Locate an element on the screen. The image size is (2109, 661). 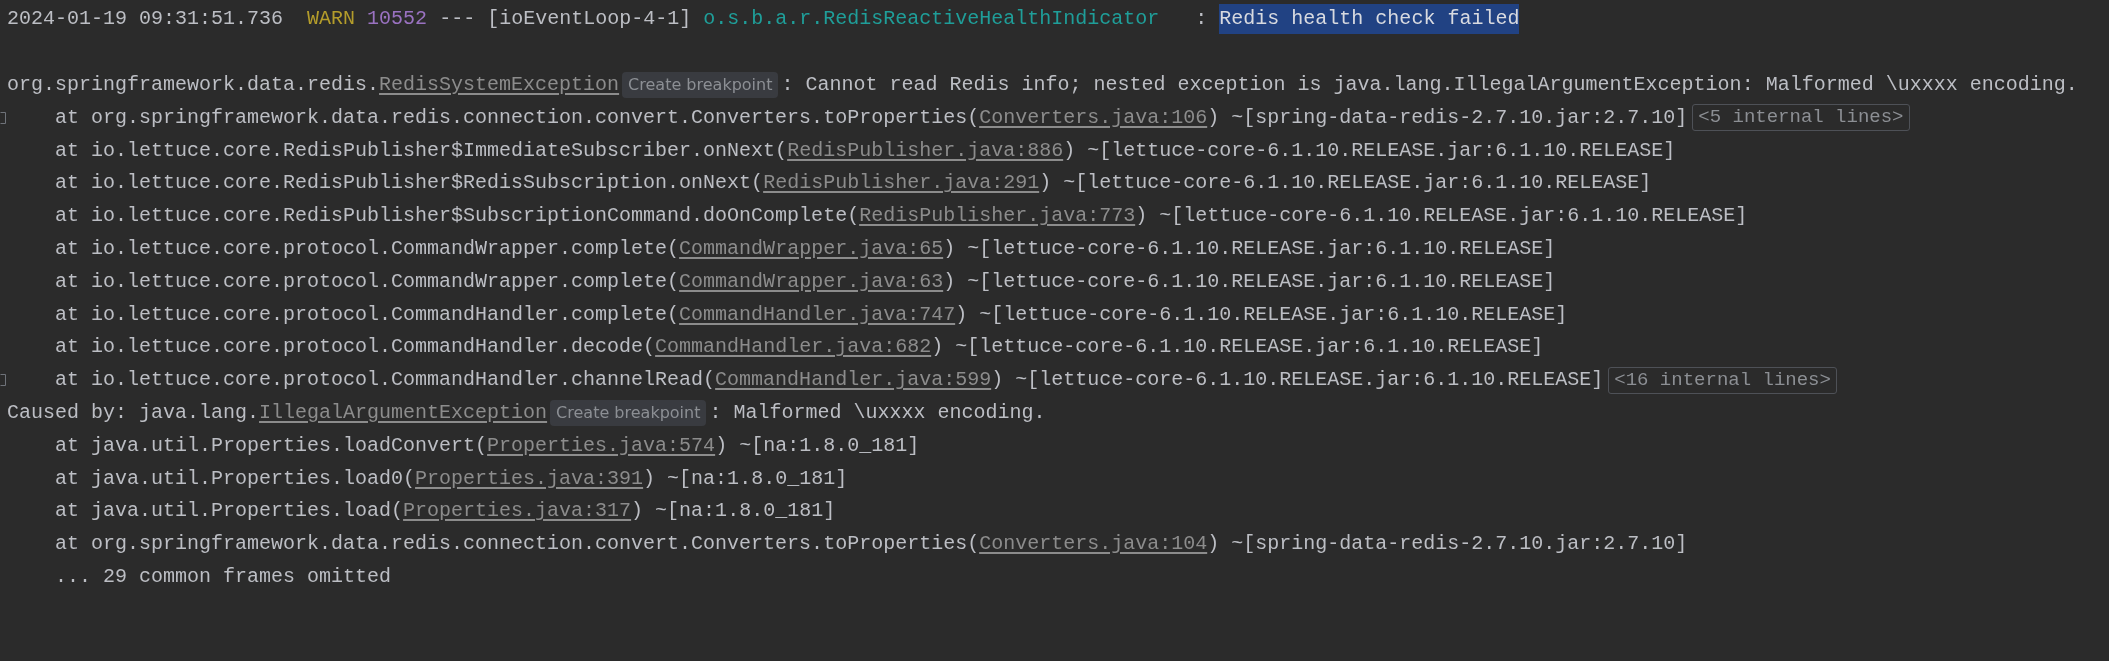
source-link: RedisPublisher.java:886 is located at coordinates (925, 150).